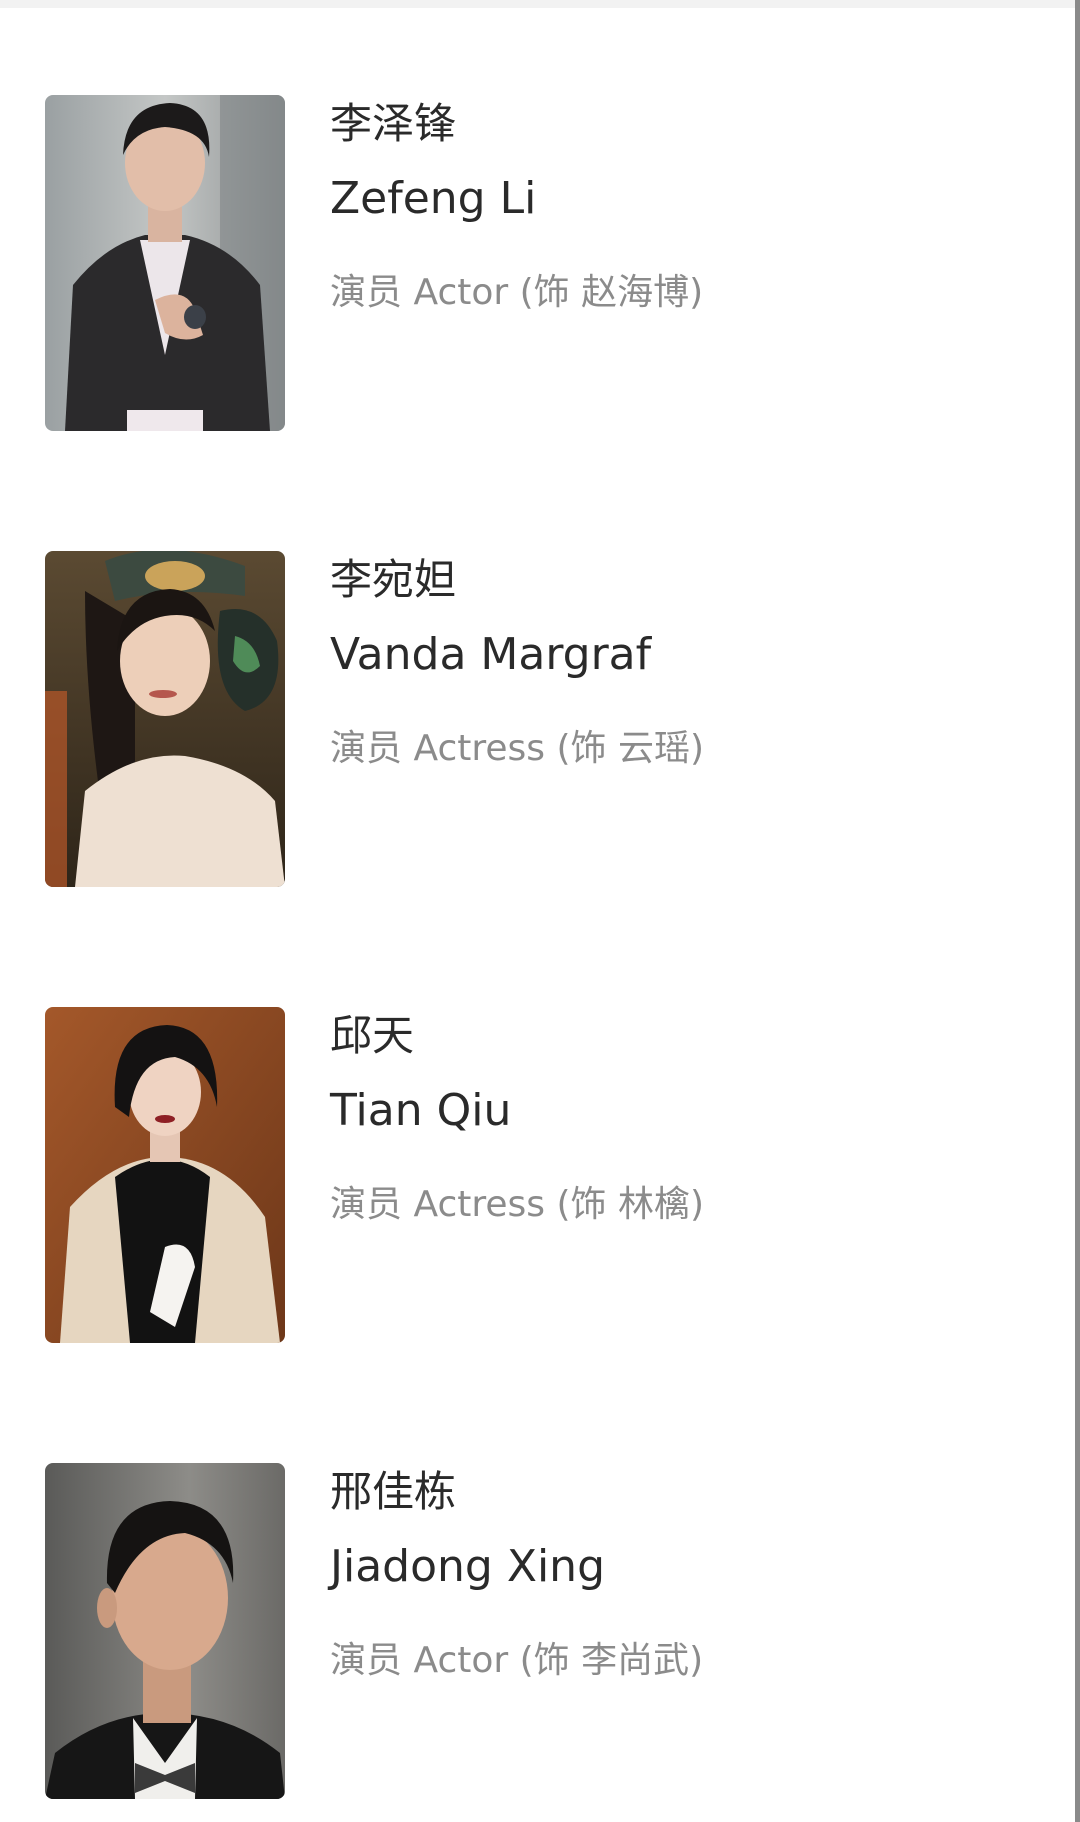 The width and height of the screenshot is (1080, 1822). Describe the element at coordinates (1077, 911) in the screenshot. I see `scroll-edge` at that location.